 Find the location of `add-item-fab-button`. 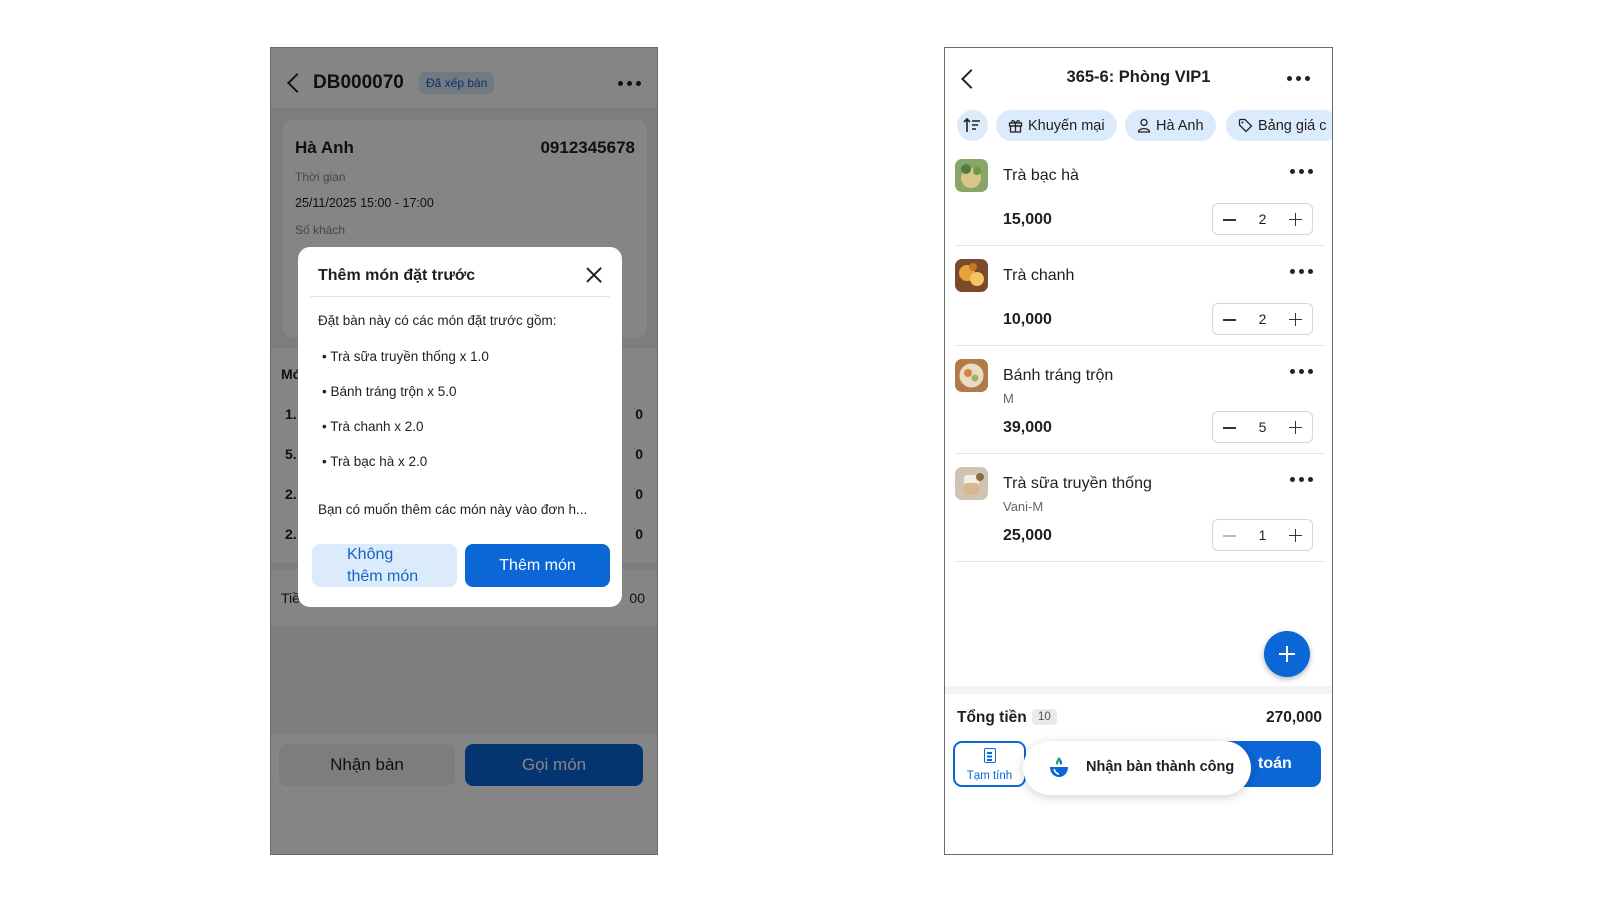

add-item-fab-button is located at coordinates (1287, 654).